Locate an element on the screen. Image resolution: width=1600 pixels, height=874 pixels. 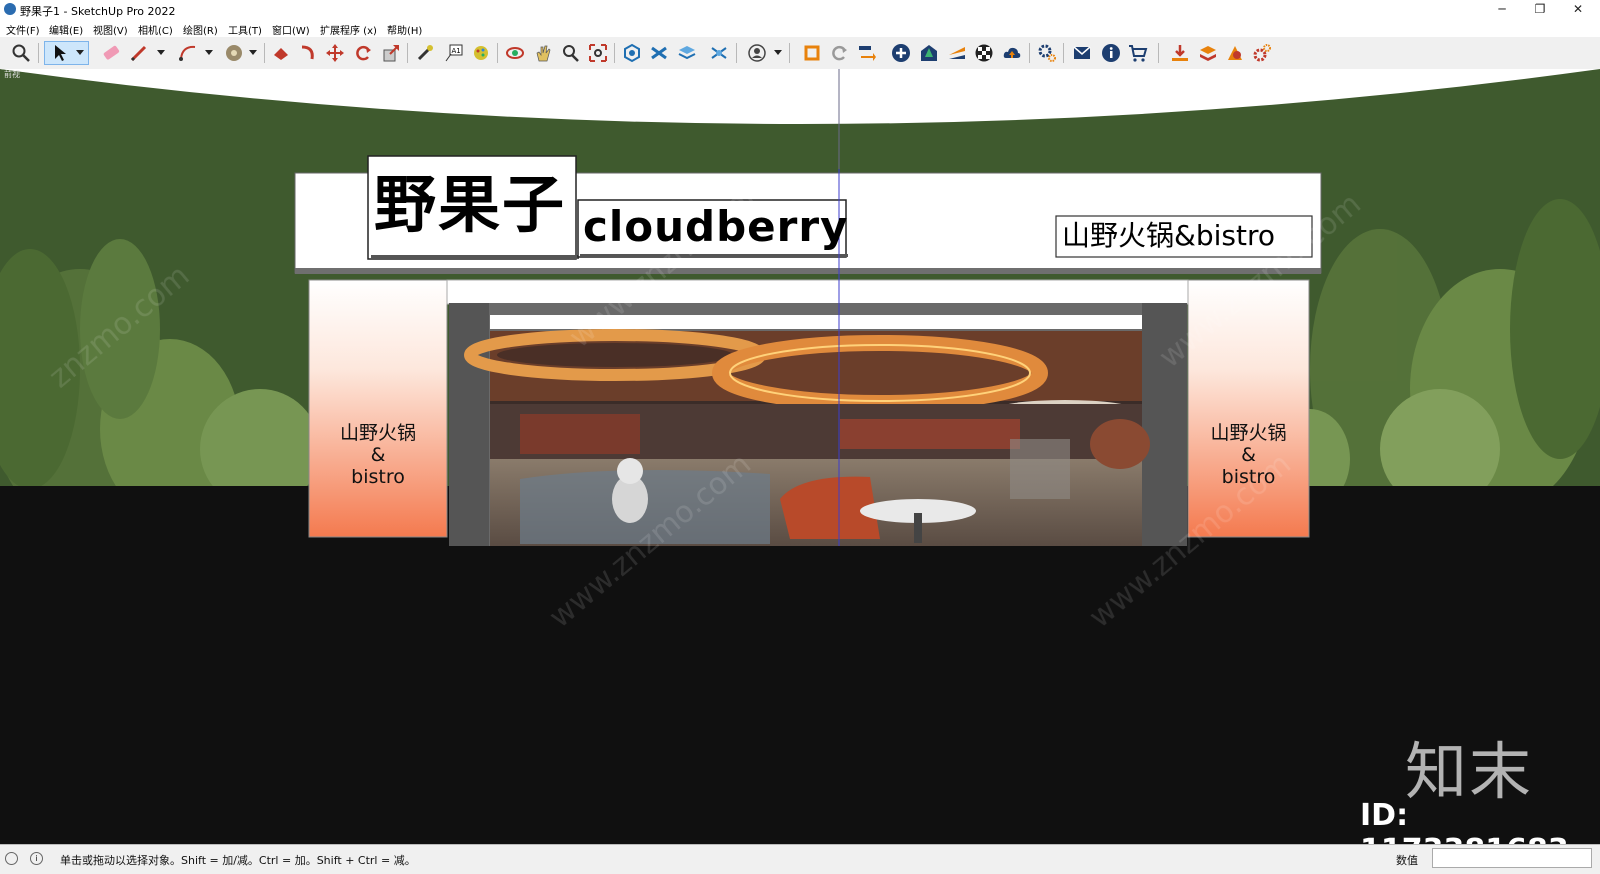
title-bar: 野果子1 - SketchUp Pro 2022 ─ ❐ ✕ is located at coordinates (800, 9).